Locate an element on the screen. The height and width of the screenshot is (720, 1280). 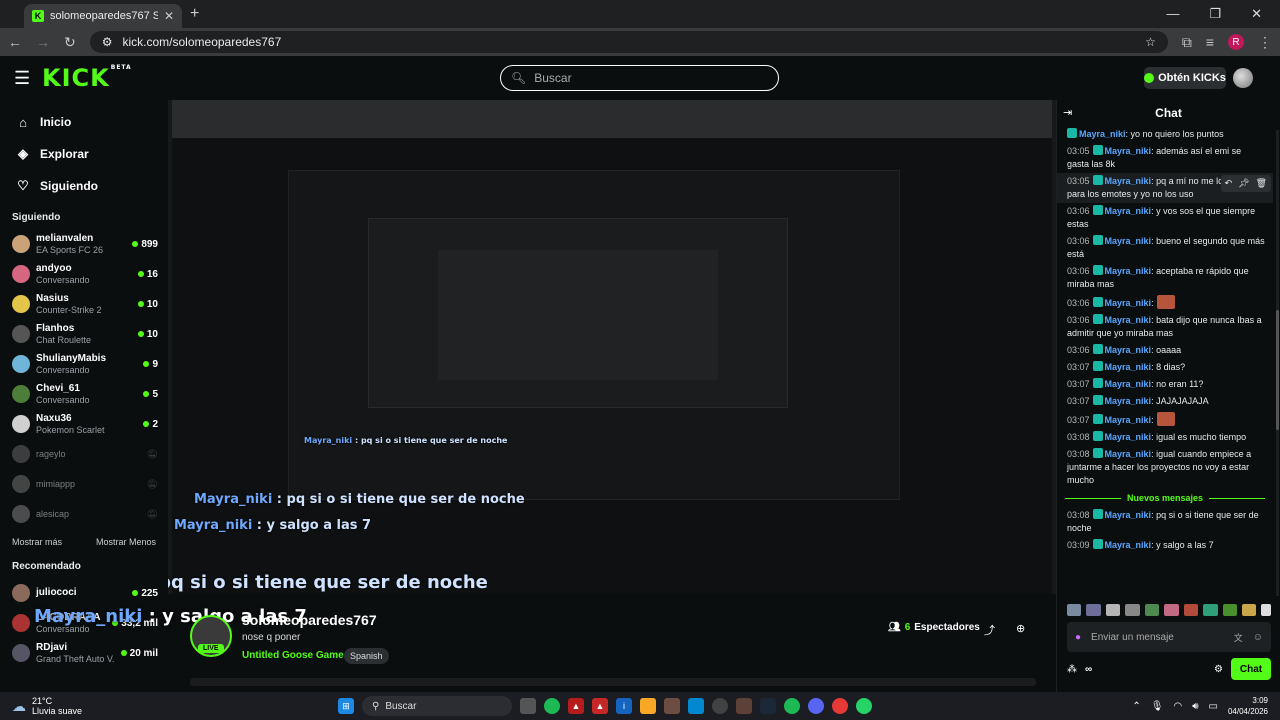
chat-message: 03:07 Mayra_niki: no eran 11? is located at coordinates (1165, 384).